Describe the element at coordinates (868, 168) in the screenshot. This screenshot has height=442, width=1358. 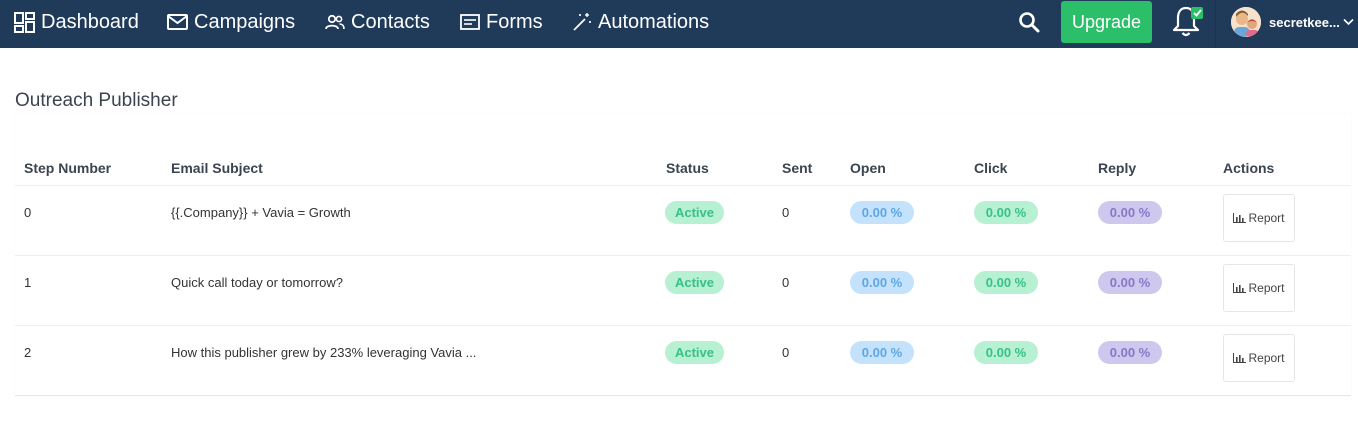
I see `column-header-open: Open` at that location.